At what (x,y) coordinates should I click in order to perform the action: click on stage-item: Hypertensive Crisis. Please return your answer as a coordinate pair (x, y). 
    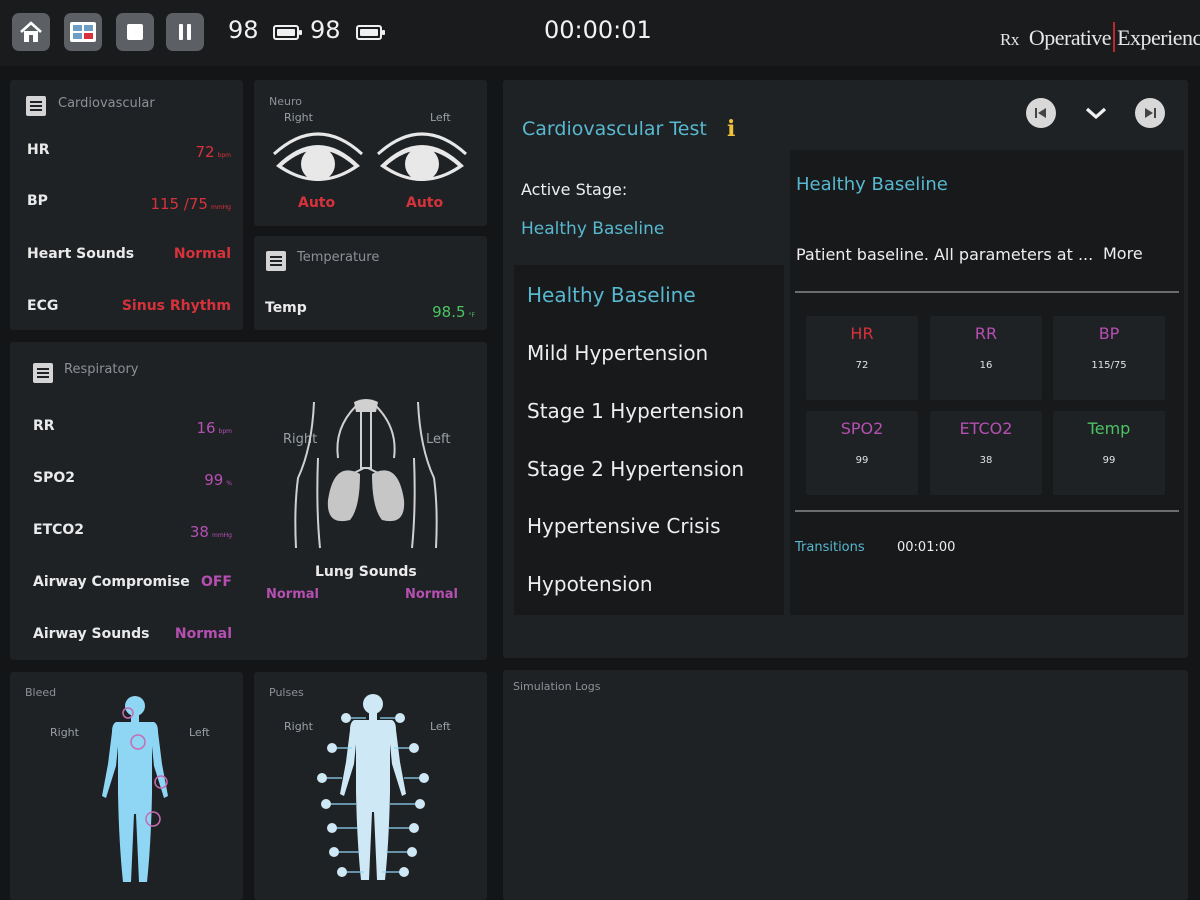
    Looking at the image, I should click on (624, 526).